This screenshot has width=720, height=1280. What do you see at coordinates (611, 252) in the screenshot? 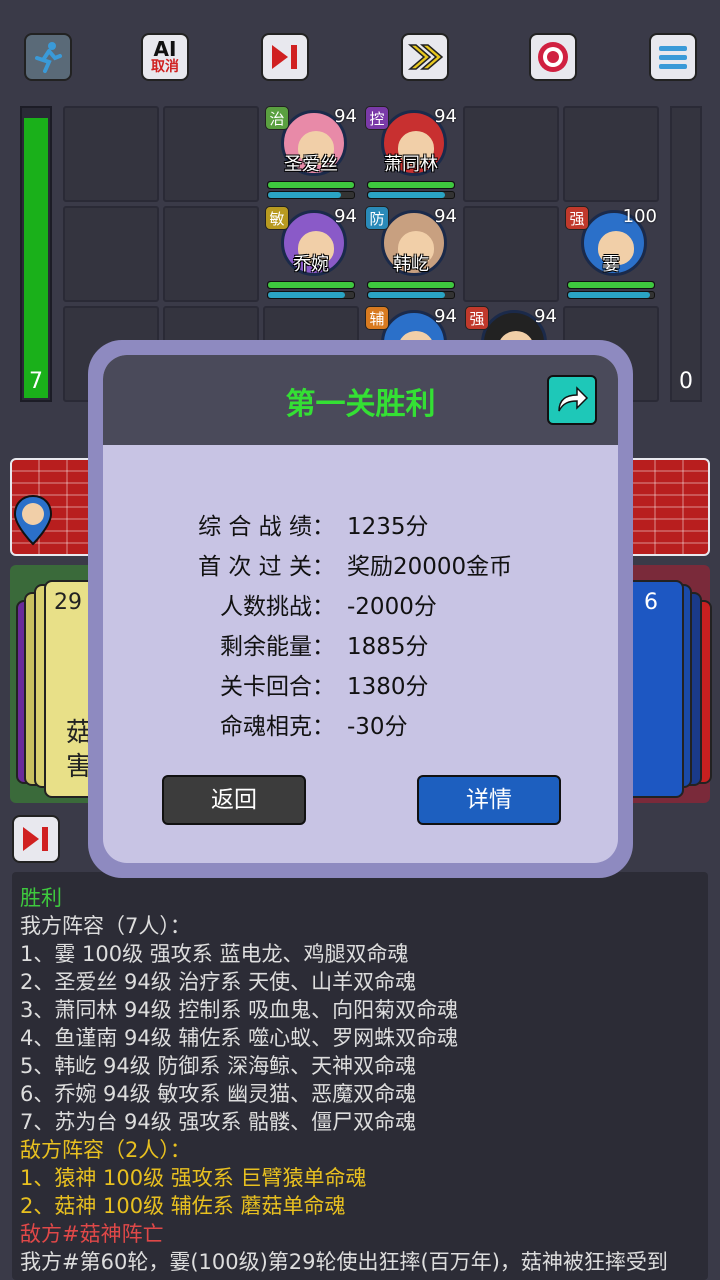
I see `hero-card: 强 100 霎` at bounding box center [611, 252].